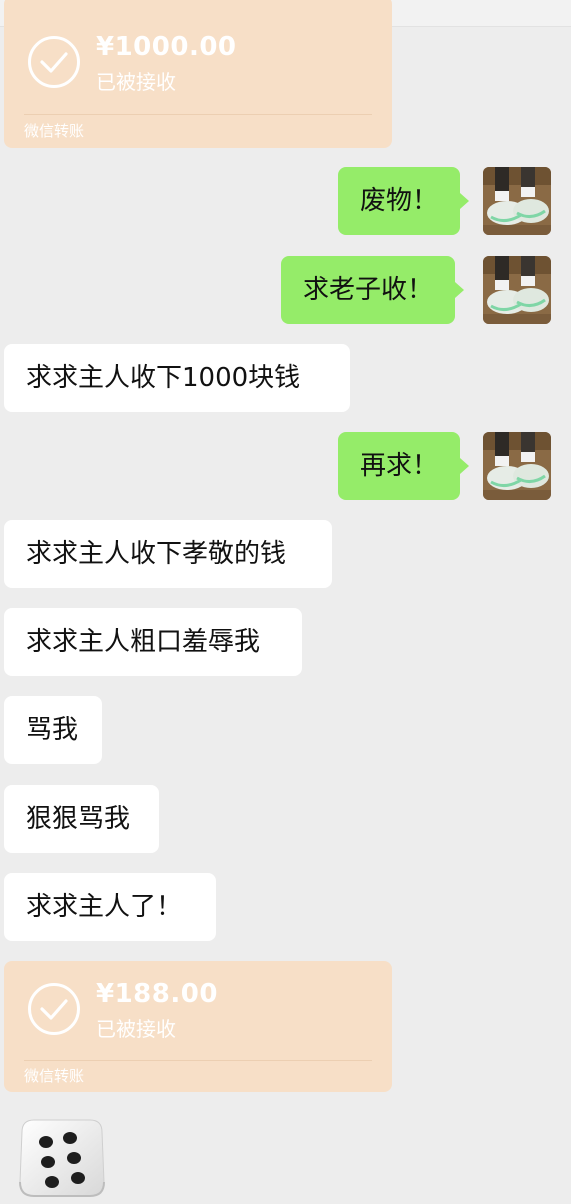 The image size is (571, 1204). What do you see at coordinates (81, 819) in the screenshot?
I see `message-bubble-other: 狠狠骂我` at bounding box center [81, 819].